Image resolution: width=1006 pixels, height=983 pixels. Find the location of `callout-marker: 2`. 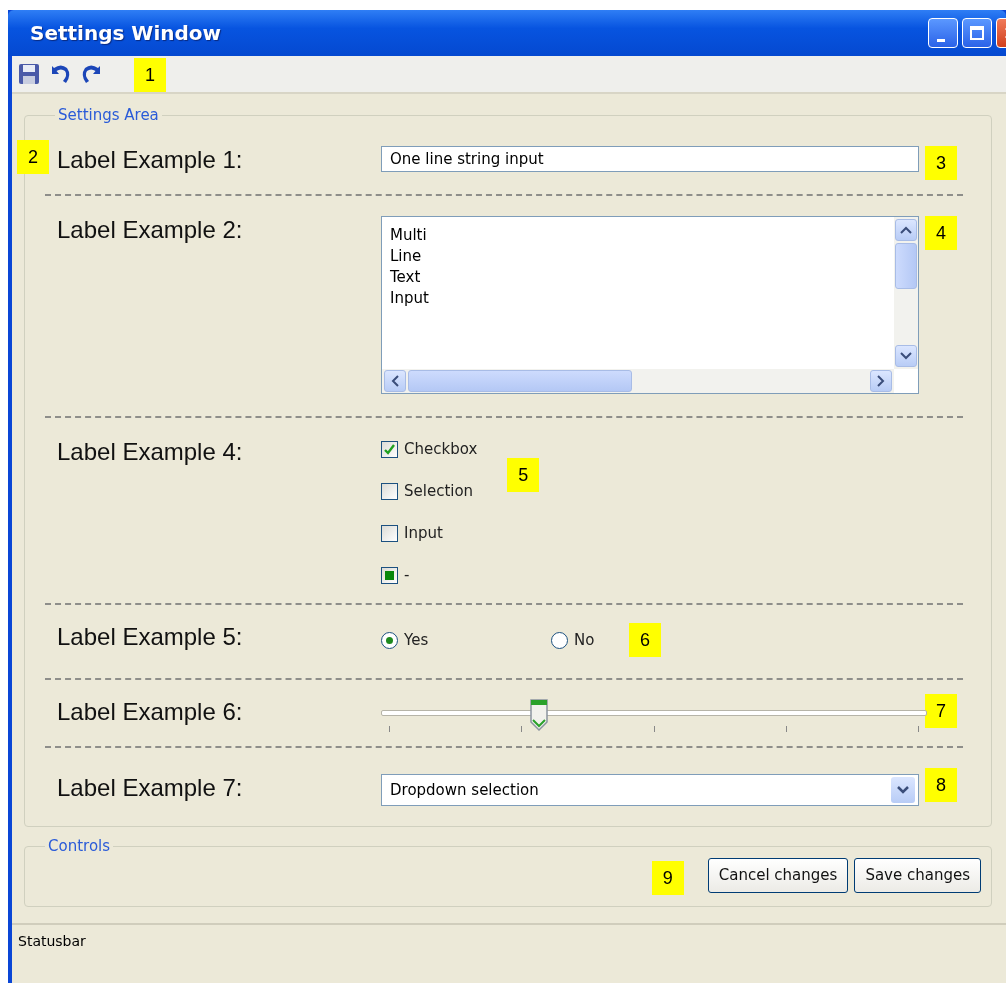

callout-marker: 2 is located at coordinates (33, 157).